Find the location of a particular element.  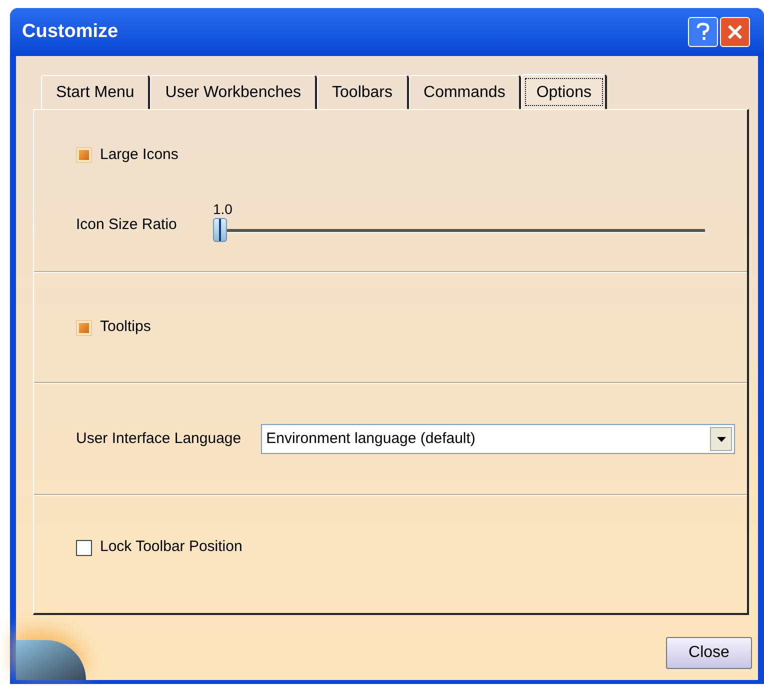

checkbox is located at coordinates (84, 548).